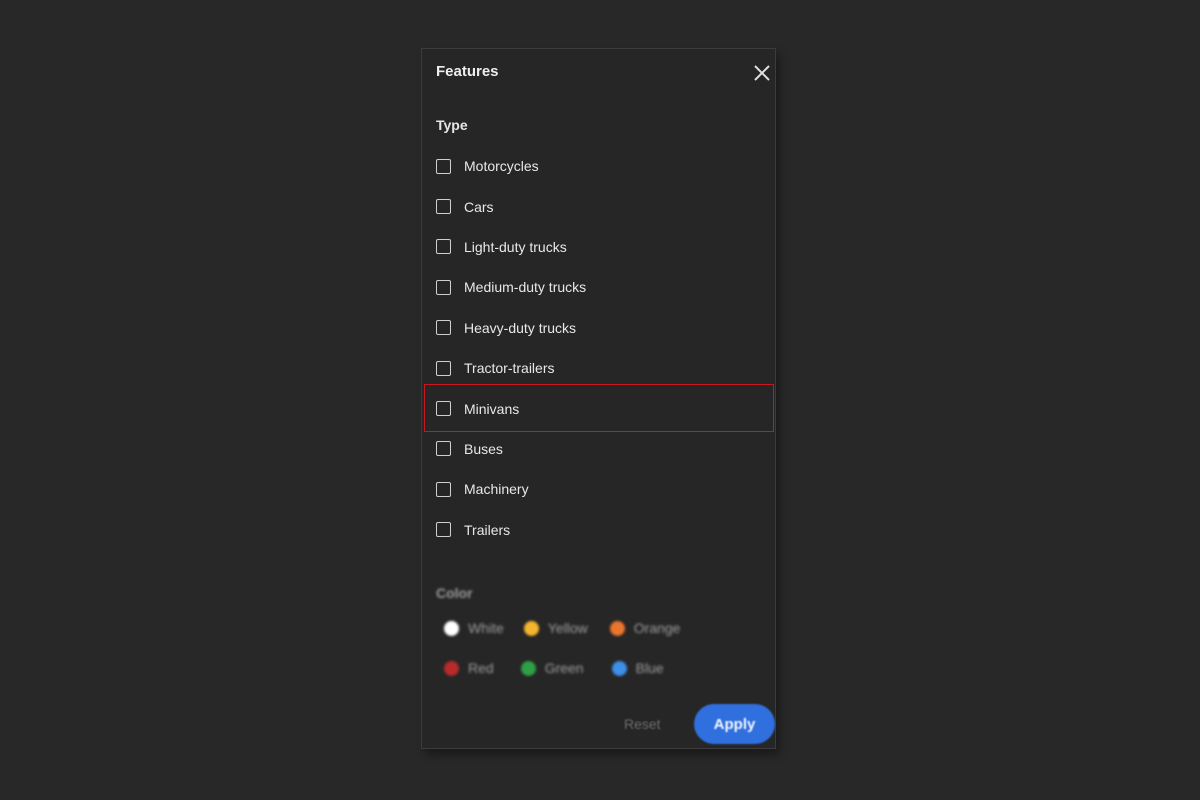 The image size is (1200, 800). Describe the element at coordinates (598, 287) in the screenshot. I see `type-option-medium-duty-trucks: Medium-duty trucks` at that location.